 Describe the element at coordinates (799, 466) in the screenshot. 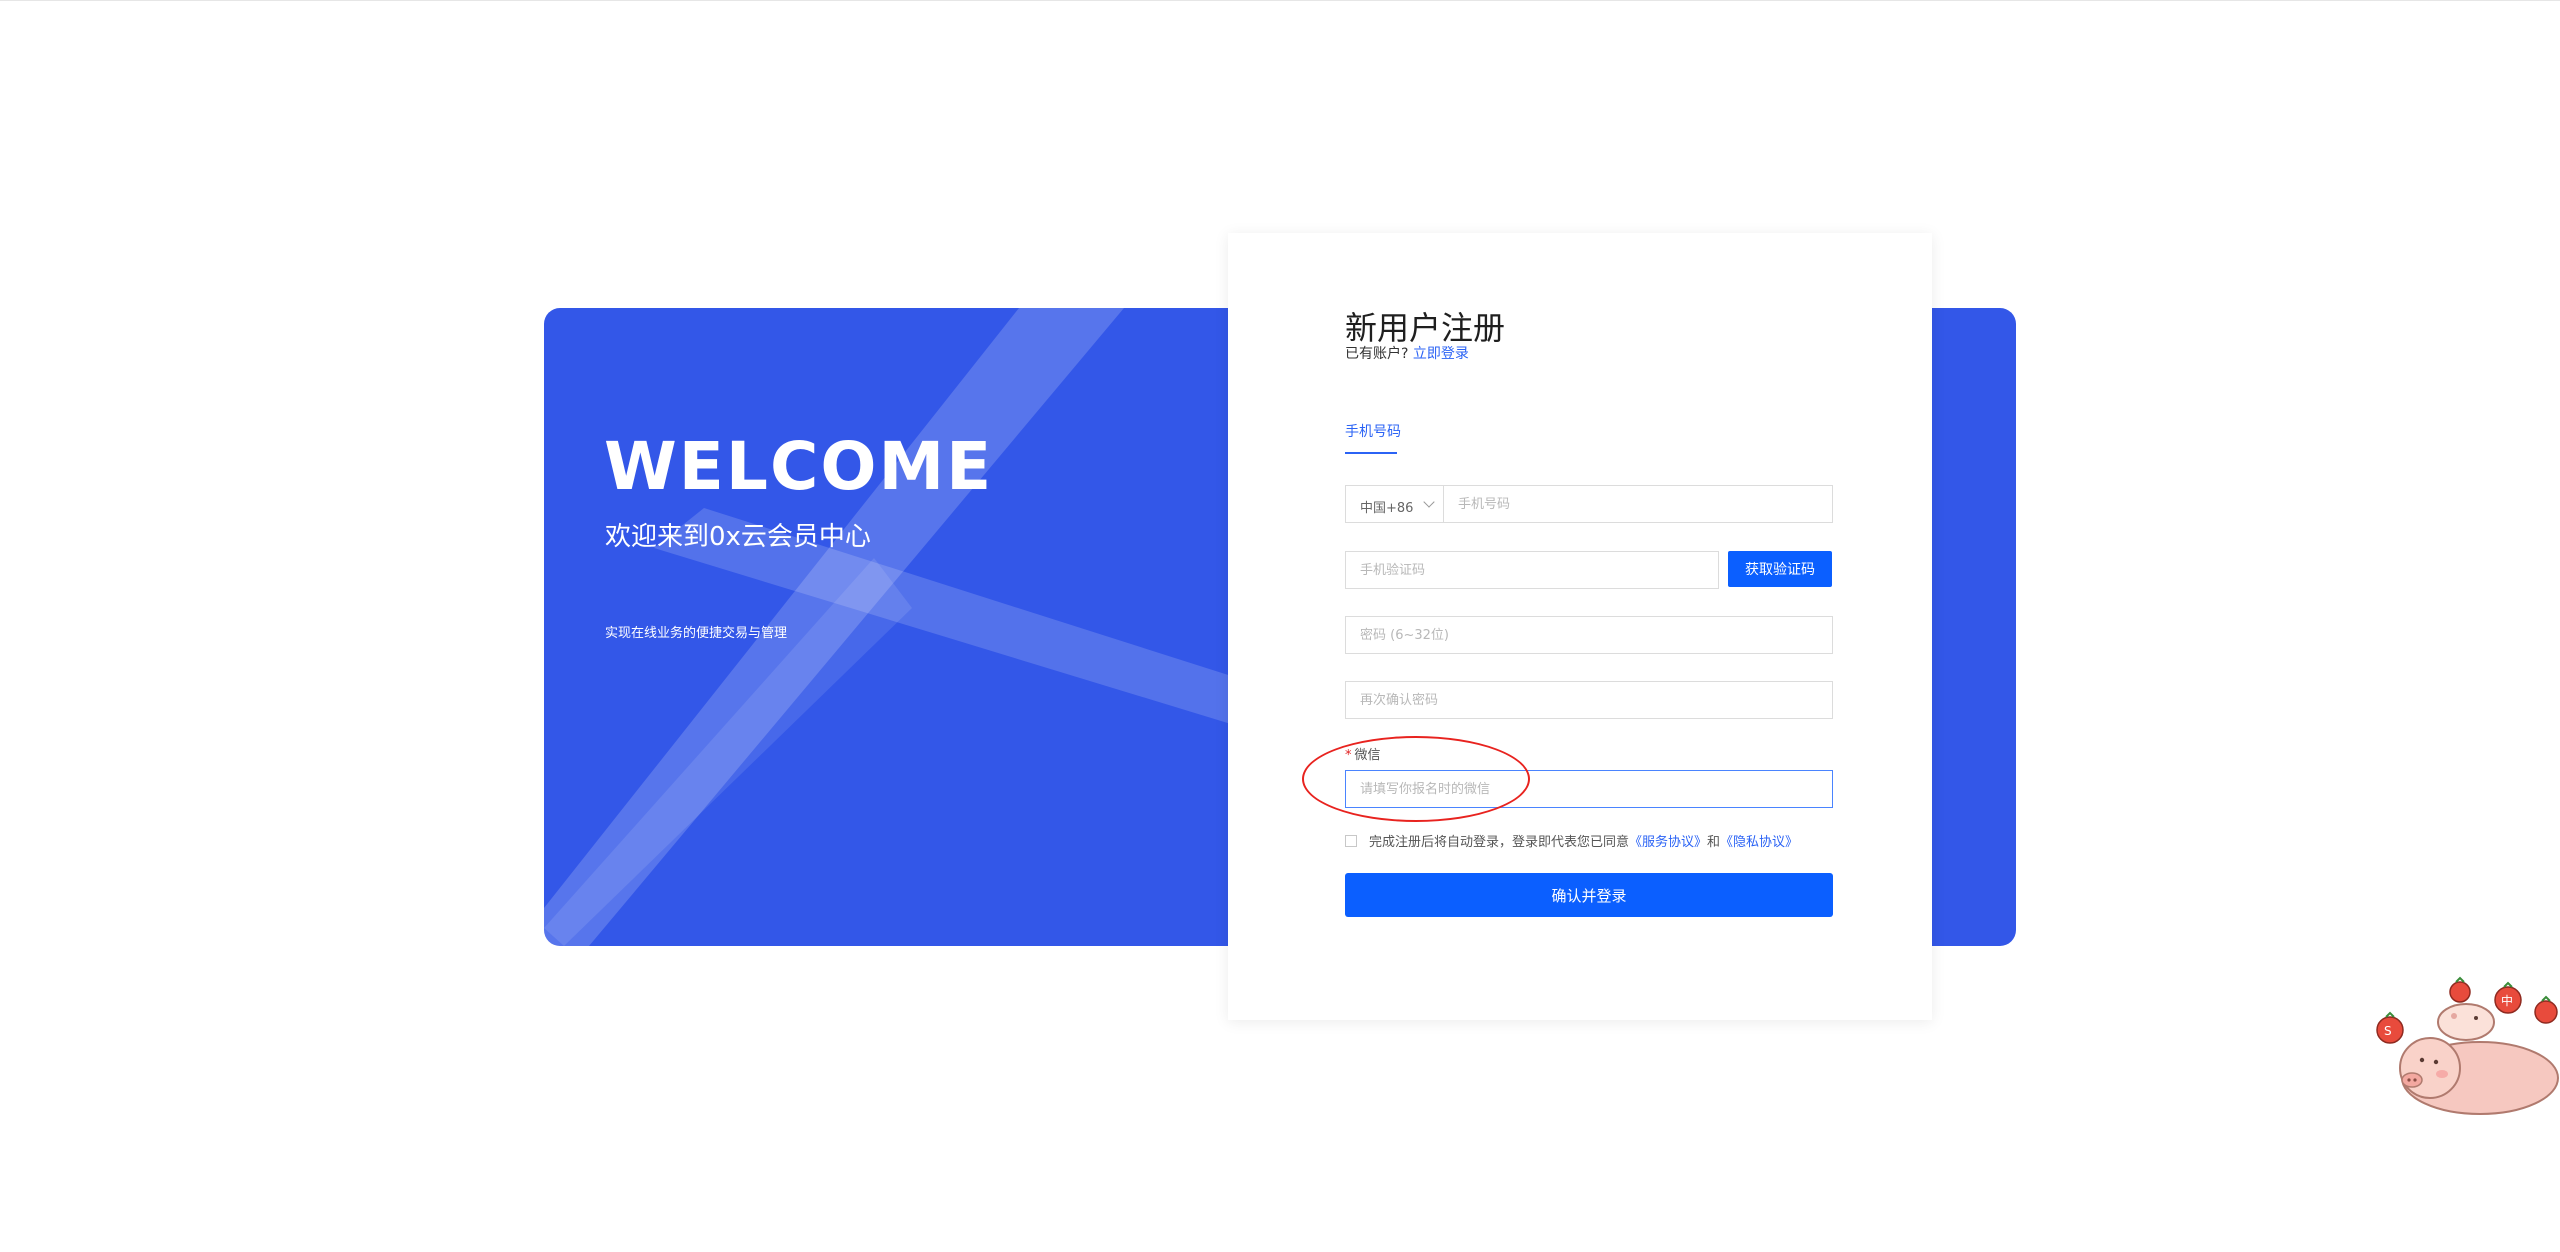

I see `welcome-heading: WELCOME` at that location.